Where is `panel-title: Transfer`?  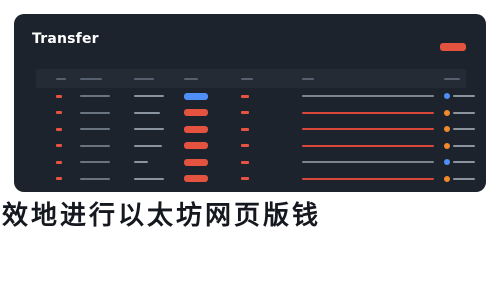 panel-title: Transfer is located at coordinates (65, 39).